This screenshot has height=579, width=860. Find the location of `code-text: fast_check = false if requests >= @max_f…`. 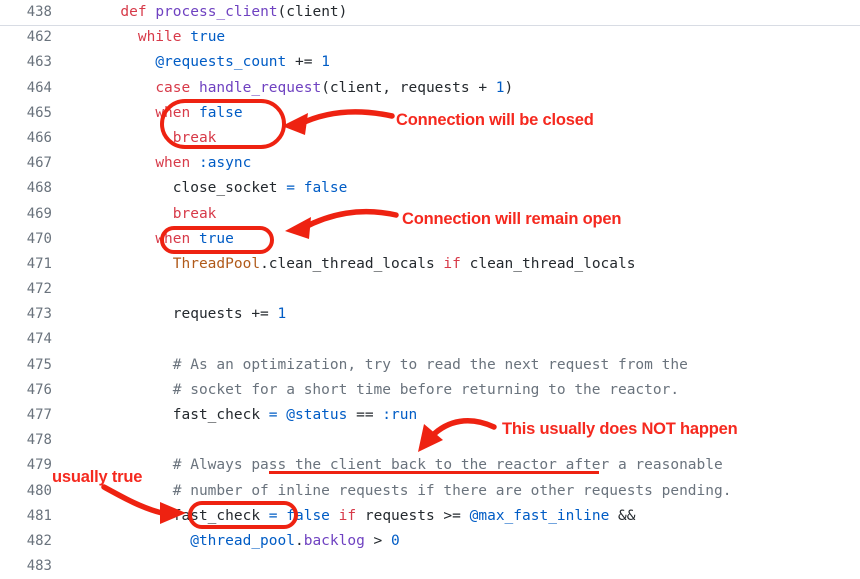

code-text: fast_check = false if requests >= @max_f… is located at coordinates (344, 516).